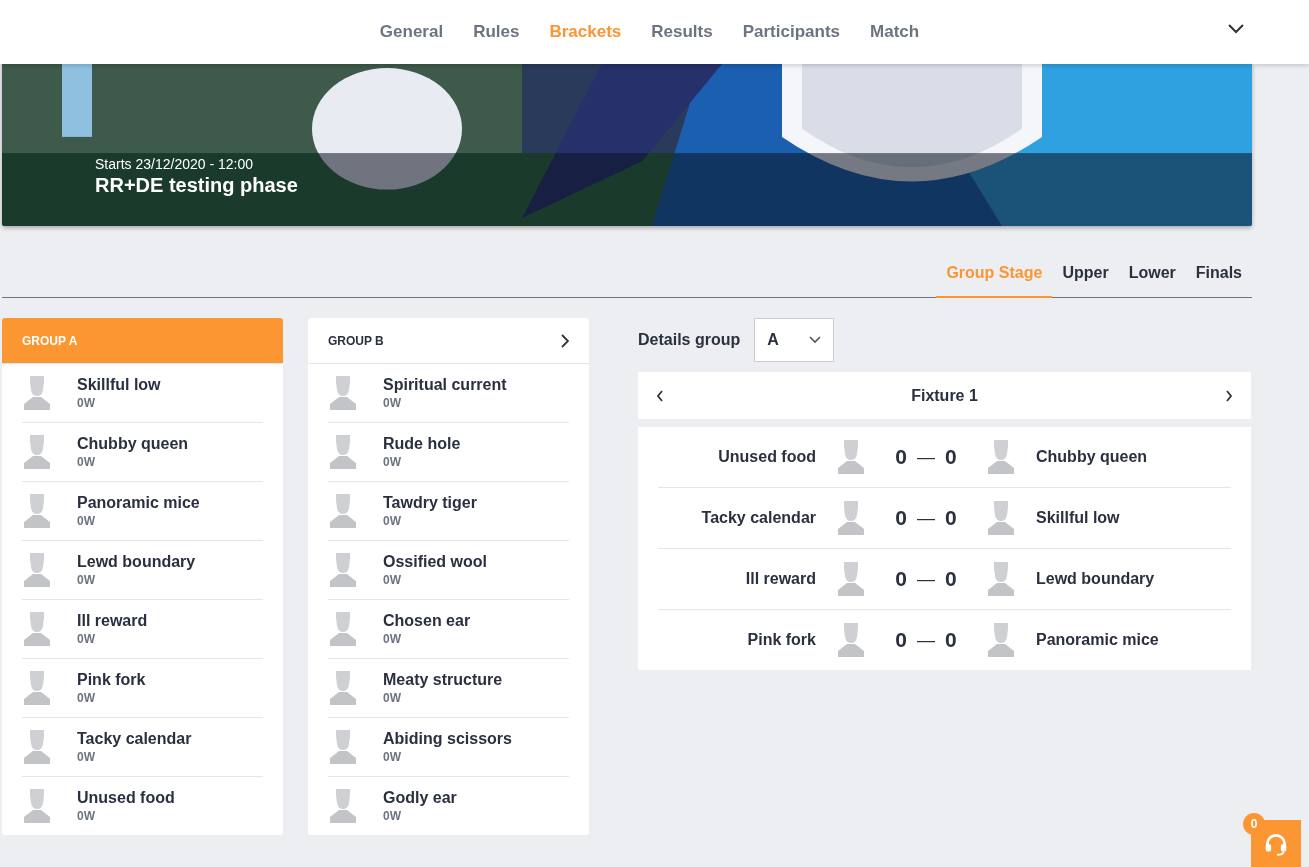 The width and height of the screenshot is (1309, 867). What do you see at coordinates (430, 503) in the screenshot?
I see `player-name: Tawdry tiger` at bounding box center [430, 503].